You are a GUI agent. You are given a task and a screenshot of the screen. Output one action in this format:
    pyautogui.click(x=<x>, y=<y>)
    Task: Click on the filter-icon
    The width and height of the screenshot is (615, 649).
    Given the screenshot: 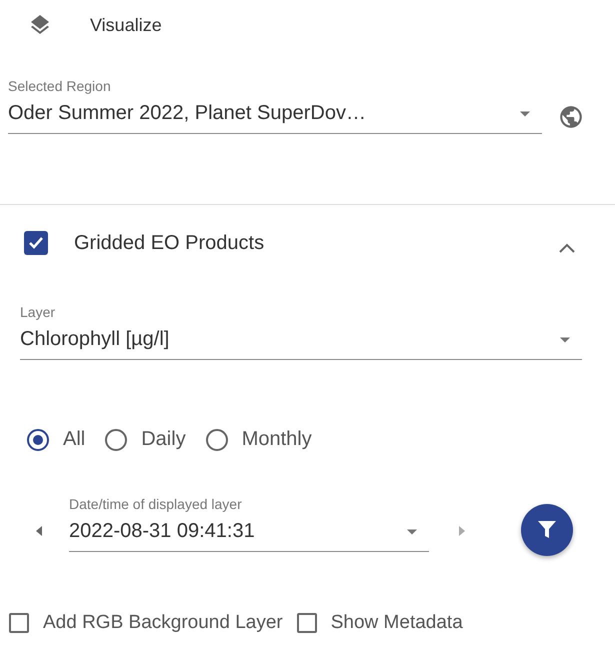 What is the action you would take?
    pyautogui.click(x=547, y=530)
    